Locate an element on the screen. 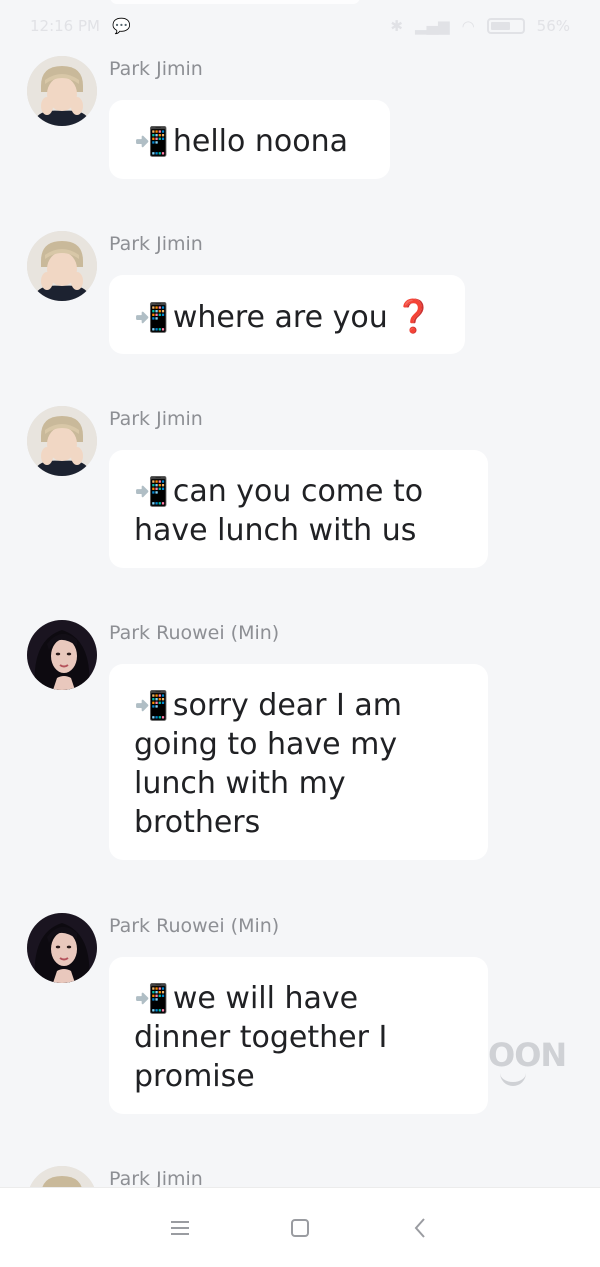 The image size is (600, 1267). notification-pill is located at coordinates (235, 2).